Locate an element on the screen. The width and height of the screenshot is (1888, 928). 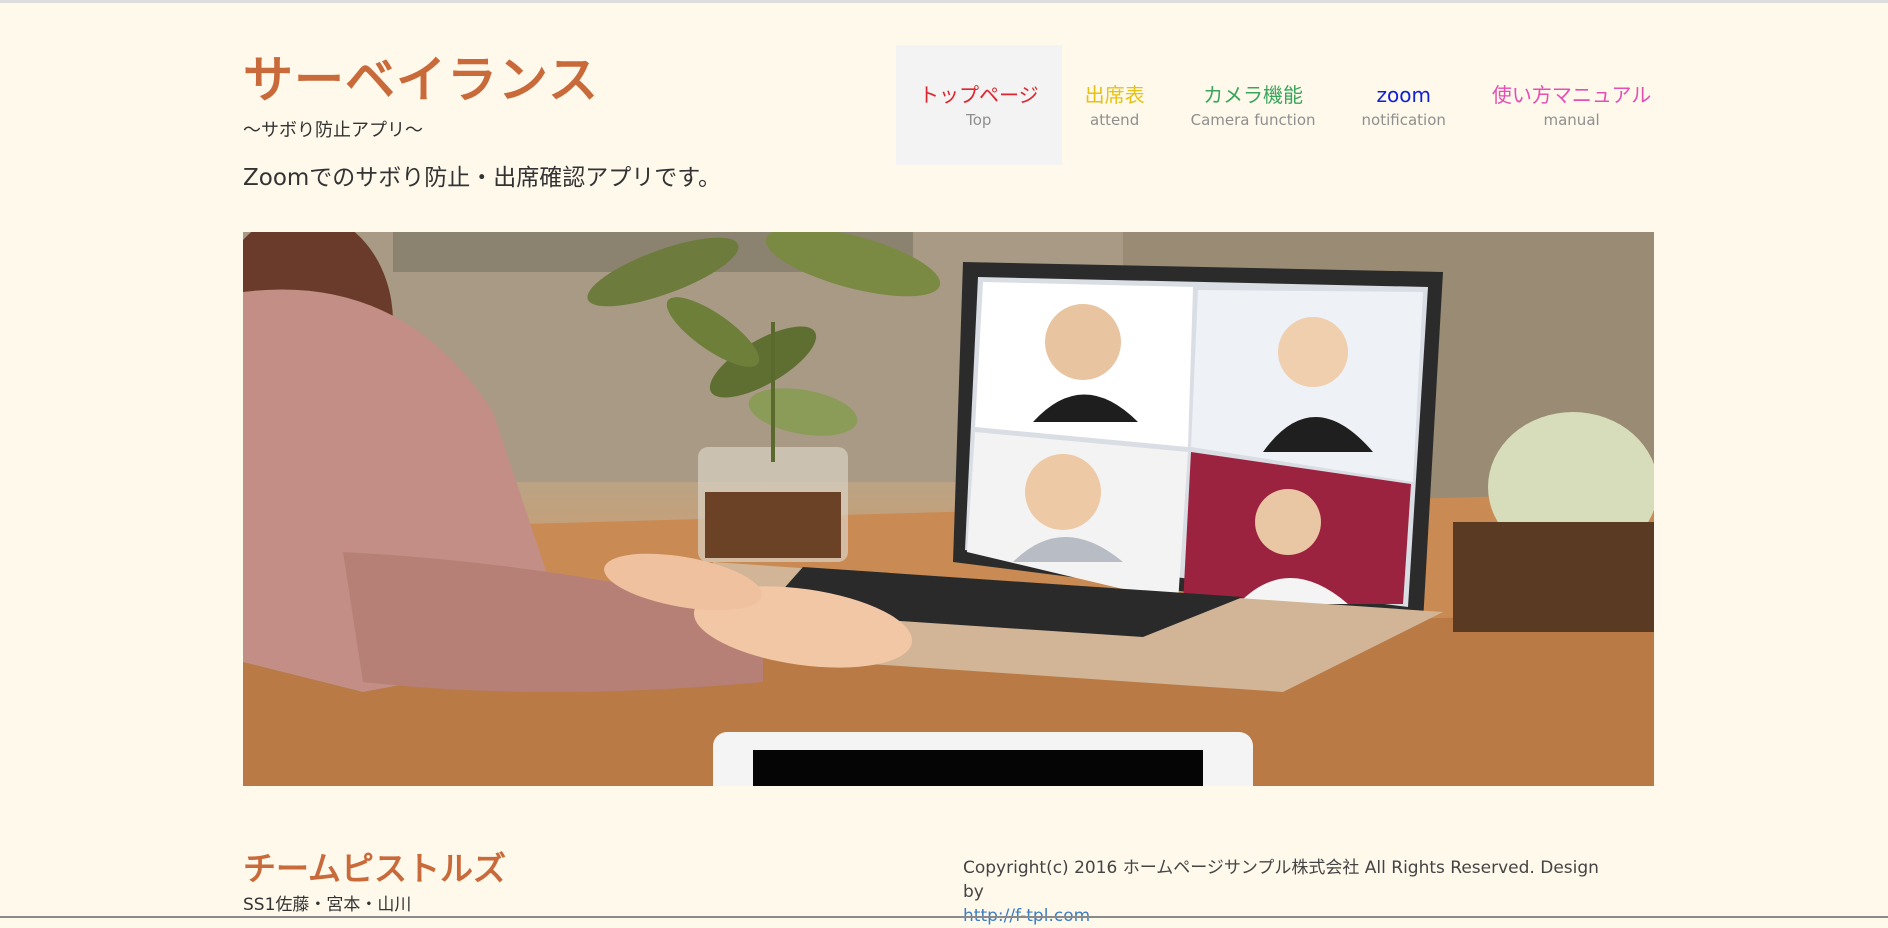
nav-item-attend: 出席表 attend is located at coordinates (1115, 105).